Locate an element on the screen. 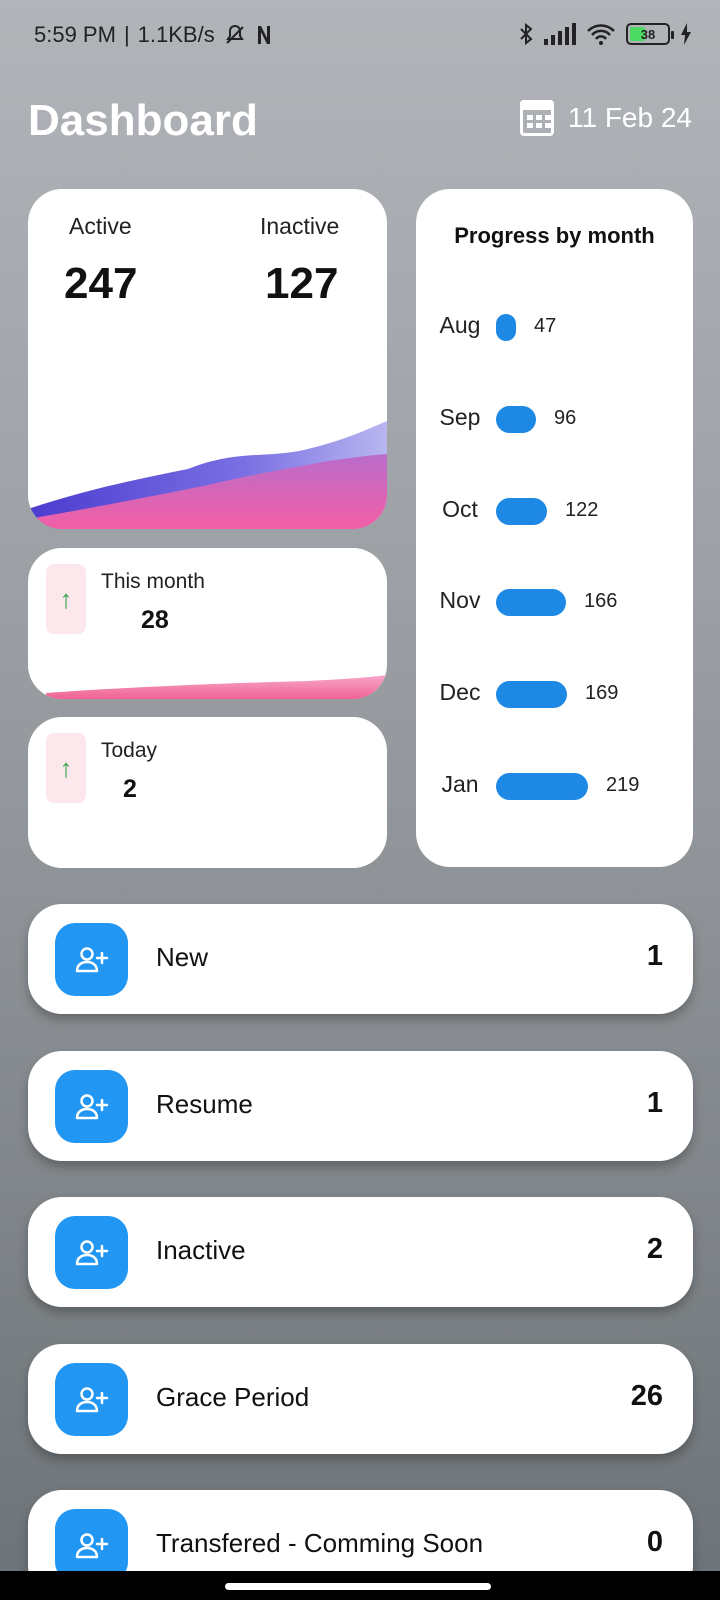  progress-title: Progress by month is located at coordinates (554, 235).